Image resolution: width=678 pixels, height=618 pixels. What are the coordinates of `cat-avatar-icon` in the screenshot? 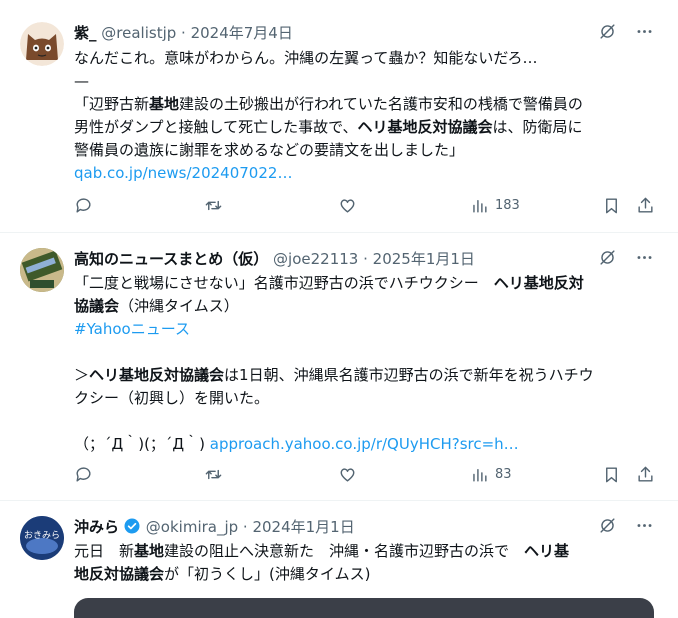 It's located at (42, 44).